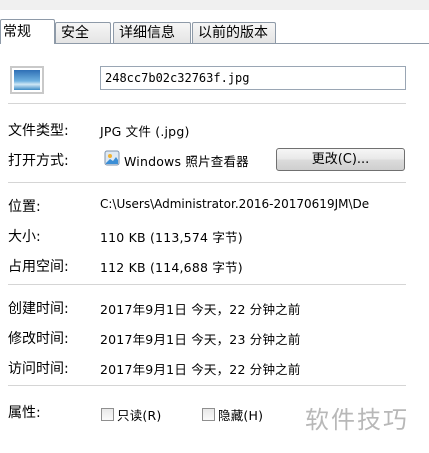 Image resolution: width=429 pixels, height=453 pixels. What do you see at coordinates (83, 32) in the screenshot?
I see `tab-security: 安全` at bounding box center [83, 32].